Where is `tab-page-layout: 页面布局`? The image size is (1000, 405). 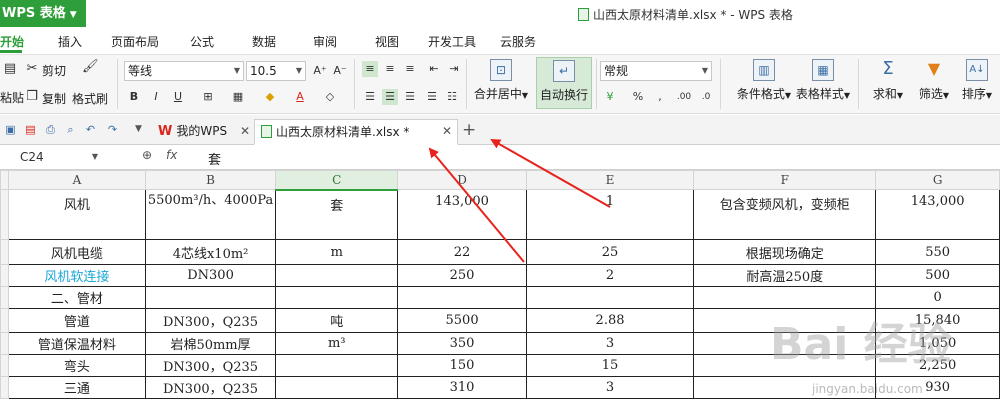 tab-page-layout: 页面布局 is located at coordinates (135, 41).